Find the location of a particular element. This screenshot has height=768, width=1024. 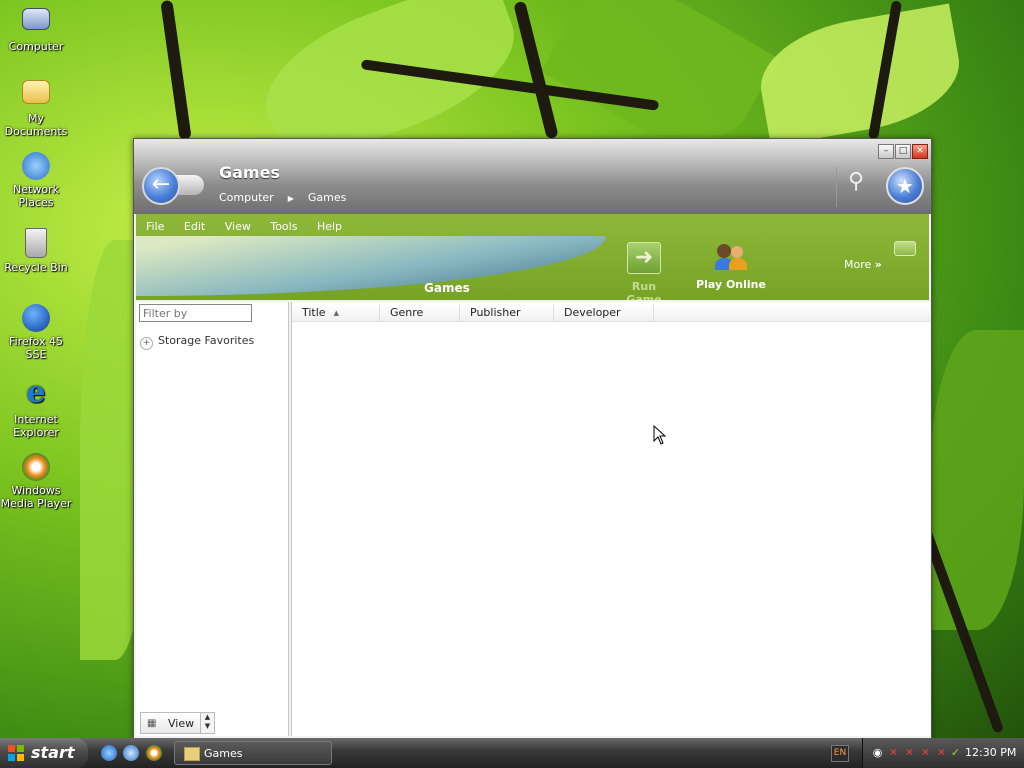

view-label: View is located at coordinates (181, 723).